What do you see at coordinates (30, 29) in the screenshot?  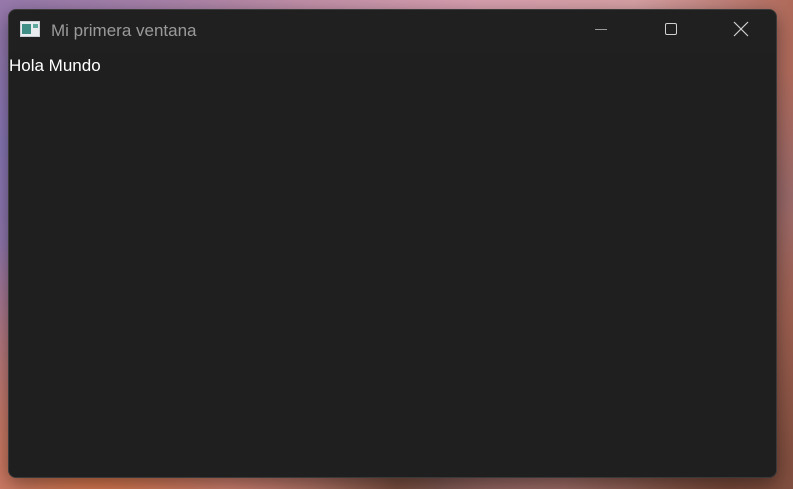 I see `app-window-icon` at bounding box center [30, 29].